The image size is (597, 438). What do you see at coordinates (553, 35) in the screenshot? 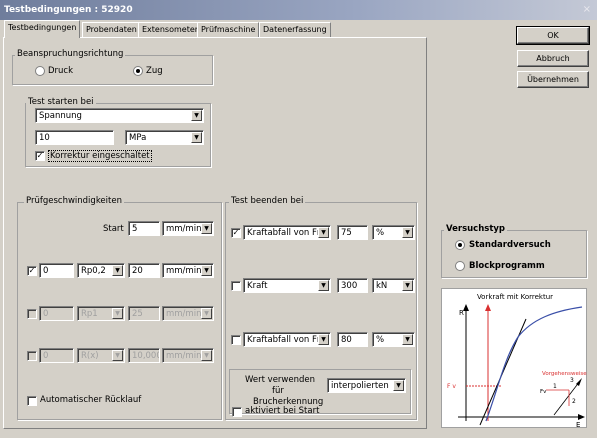
I see `ok-button: OK` at bounding box center [553, 35].